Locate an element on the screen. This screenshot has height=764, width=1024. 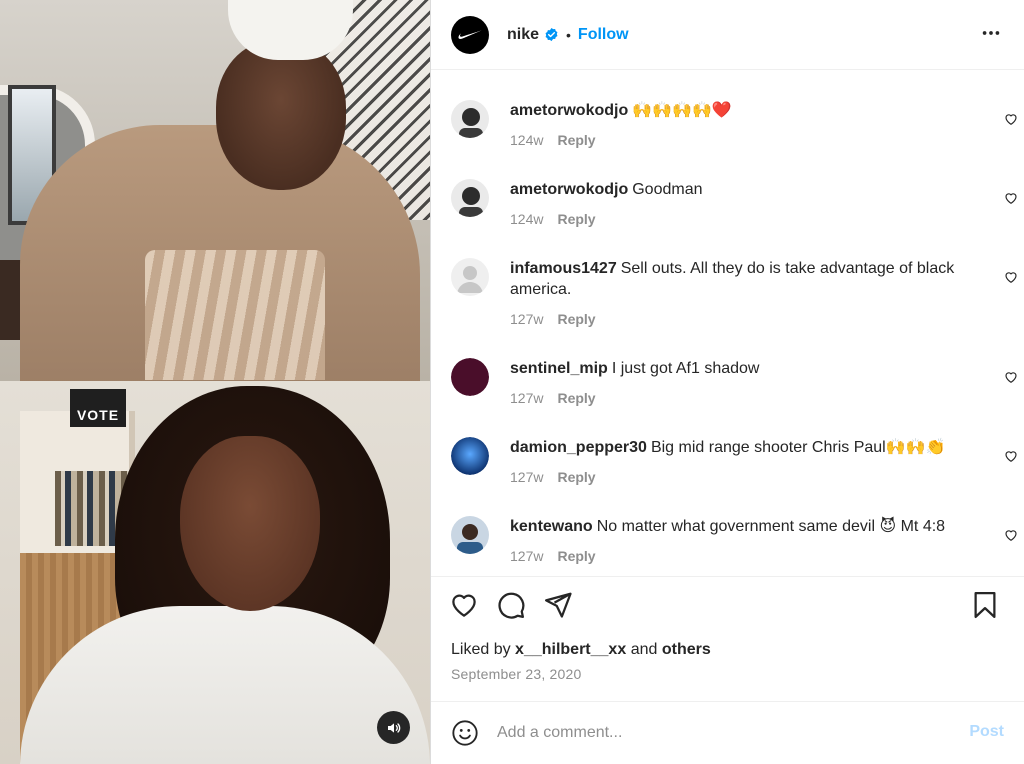
comment-text: 🙌🙌🙌🙌❤️ is located at coordinates (682, 110).